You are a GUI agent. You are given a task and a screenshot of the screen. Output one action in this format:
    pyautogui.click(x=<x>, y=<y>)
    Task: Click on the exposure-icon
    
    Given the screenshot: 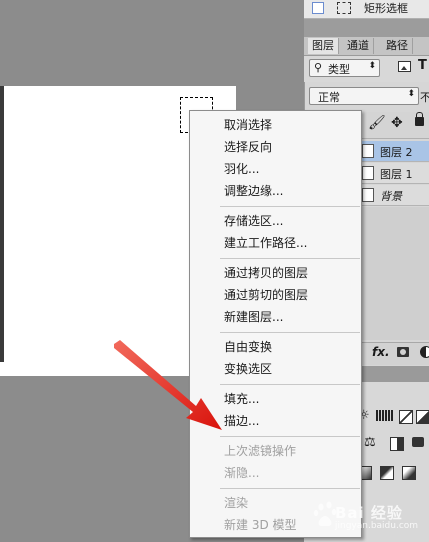 What is the action you would take?
    pyautogui.click(x=422, y=417)
    